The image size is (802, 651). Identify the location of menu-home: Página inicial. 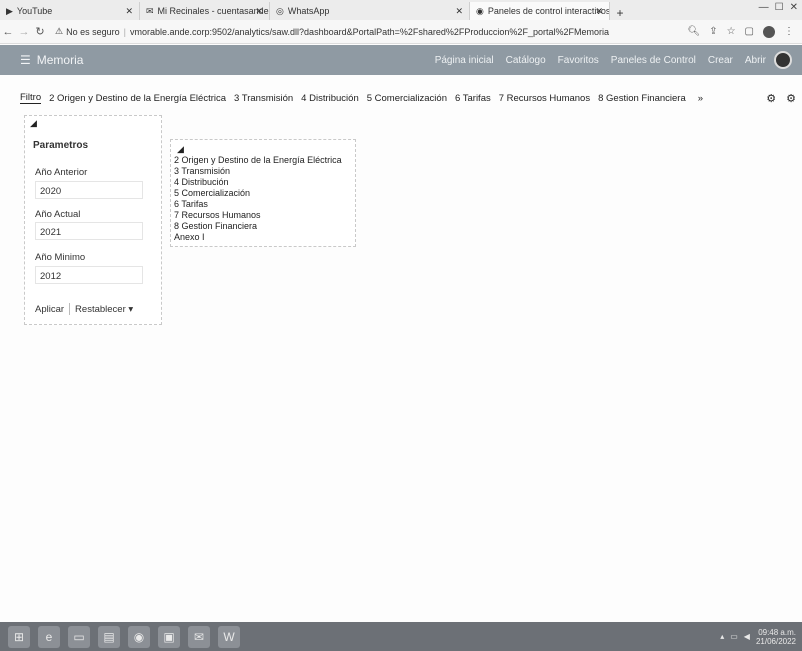
(464, 60).